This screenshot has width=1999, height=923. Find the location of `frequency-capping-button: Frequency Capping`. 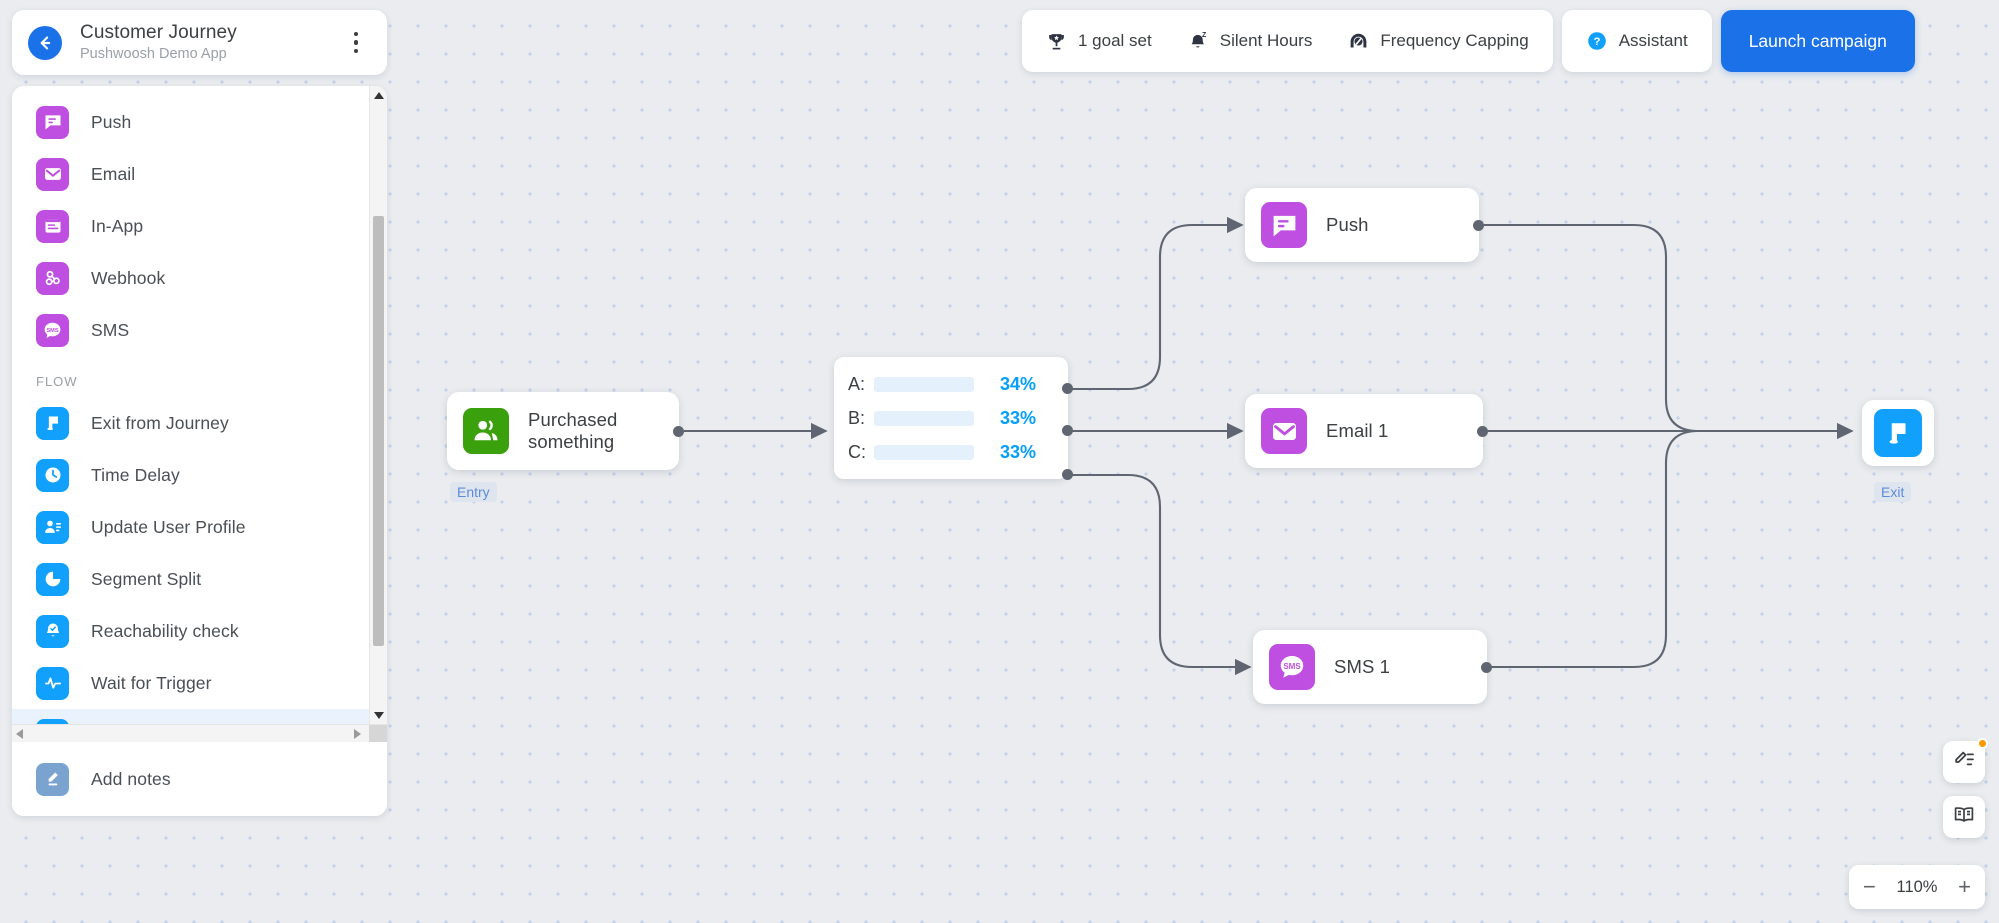

frequency-capping-button: Frequency Capping is located at coordinates (1438, 41).